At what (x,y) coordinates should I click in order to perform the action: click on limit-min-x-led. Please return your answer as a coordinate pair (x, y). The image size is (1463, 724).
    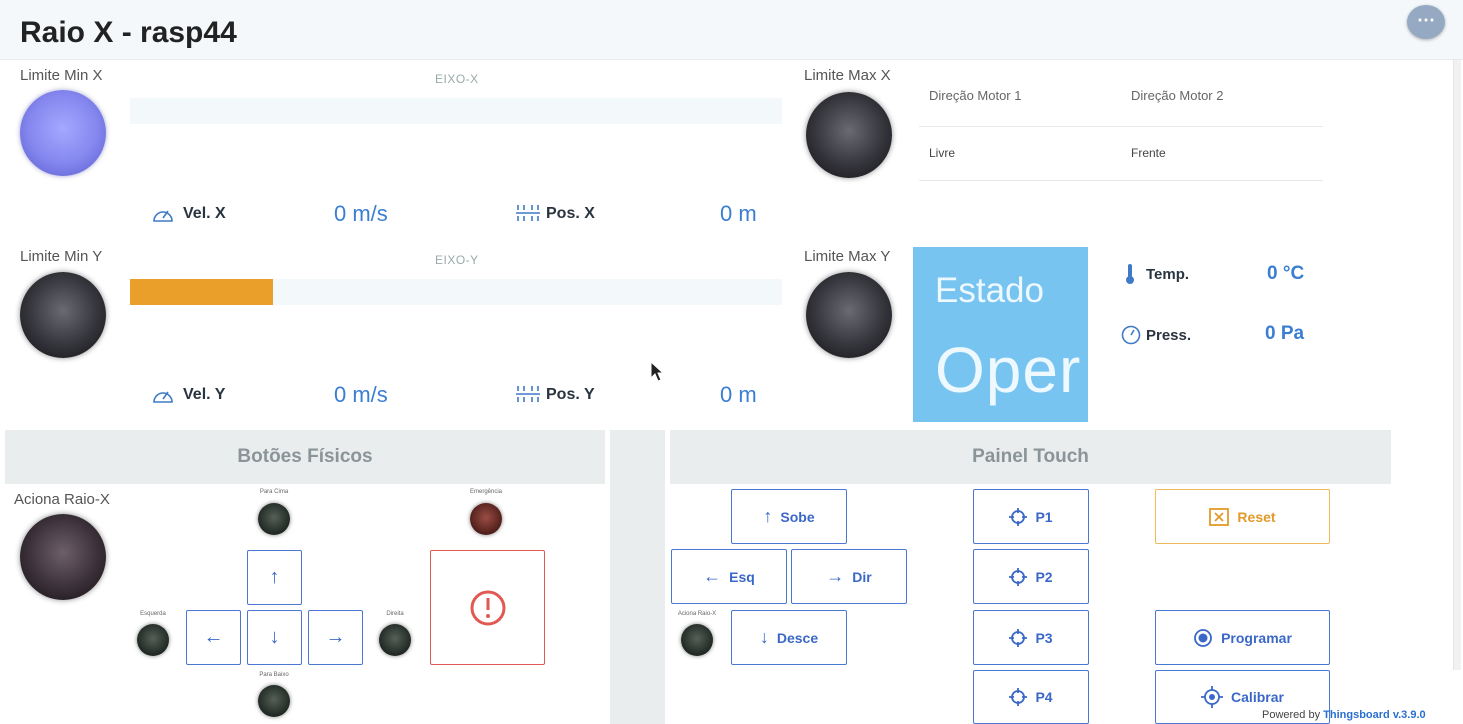
    Looking at the image, I should click on (63, 133).